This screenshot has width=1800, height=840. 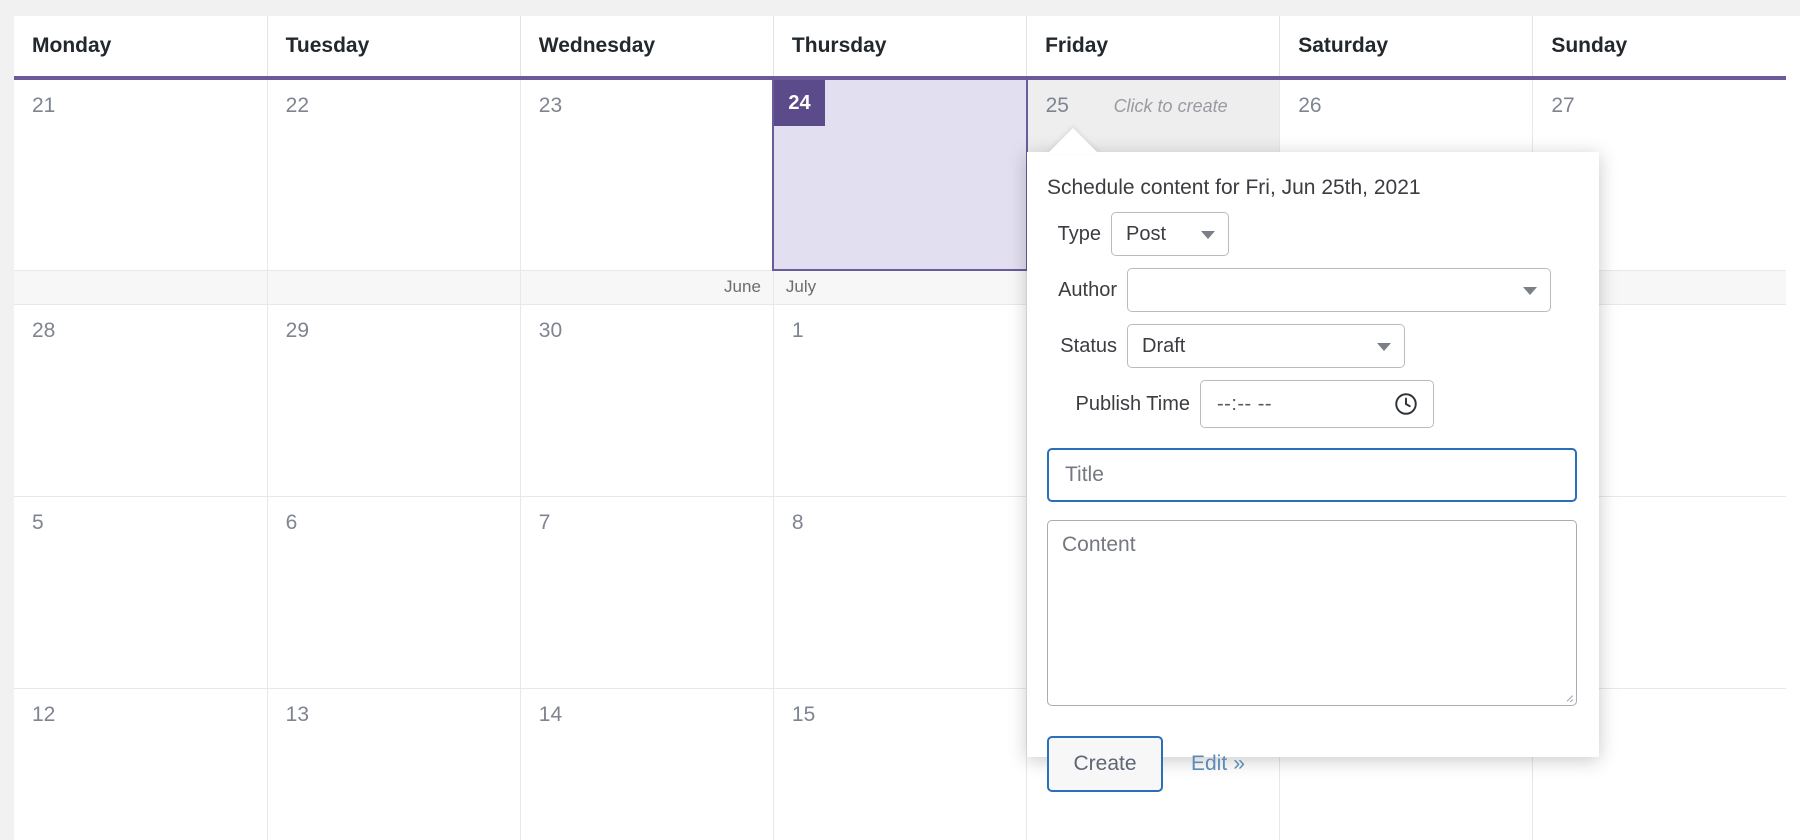 I want to click on popover-arrow, so click(x=1073, y=141).